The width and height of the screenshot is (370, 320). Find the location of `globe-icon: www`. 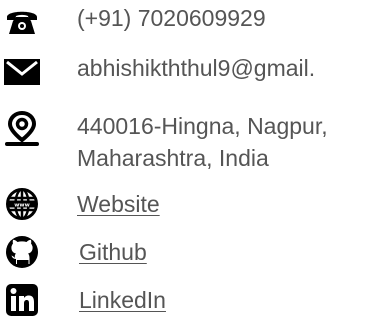

globe-icon: www is located at coordinates (22, 204).